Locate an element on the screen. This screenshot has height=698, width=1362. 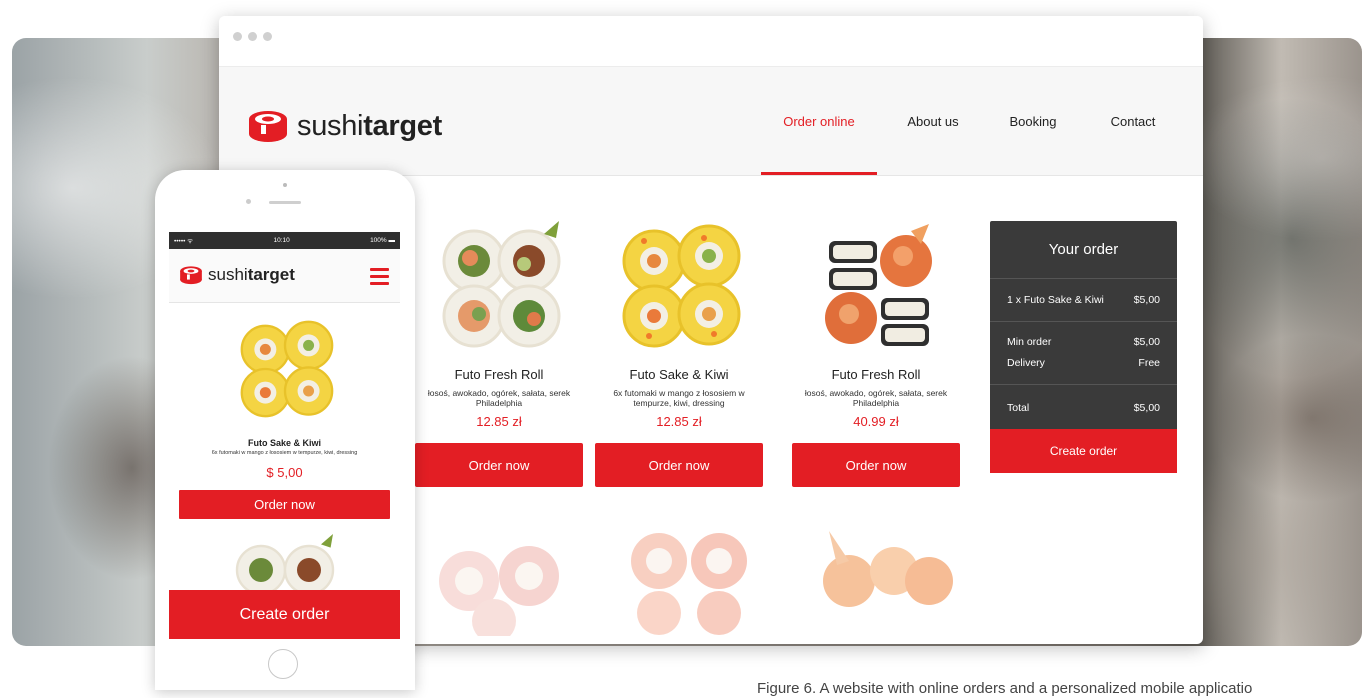
signal-icon: ••••• ᯤ is located at coordinates (184, 241).